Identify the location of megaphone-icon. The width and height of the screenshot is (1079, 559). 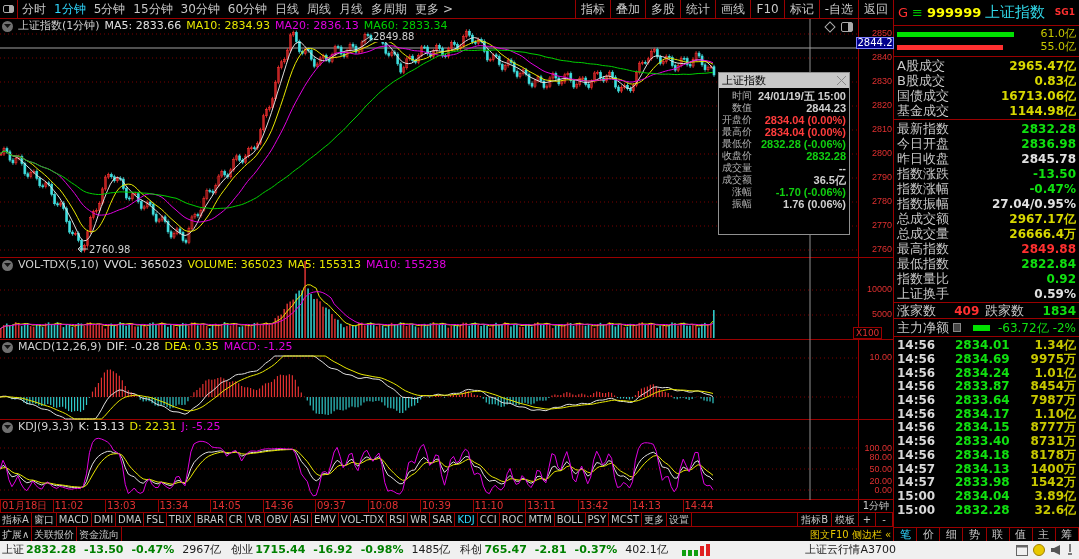
(1056, 550).